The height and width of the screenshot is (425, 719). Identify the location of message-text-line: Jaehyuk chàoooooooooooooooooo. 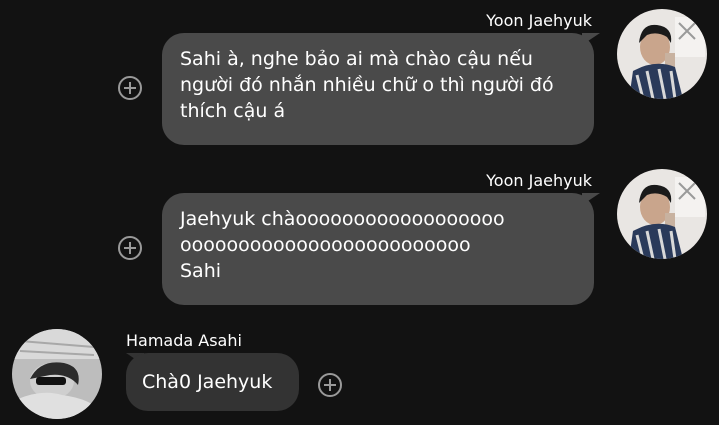
(342, 219).